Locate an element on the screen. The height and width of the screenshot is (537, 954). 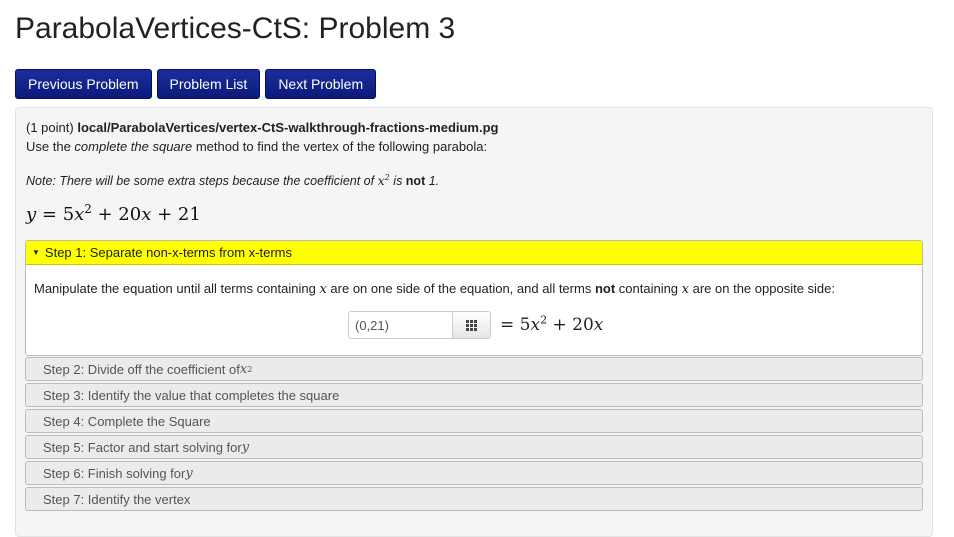
parabola-equation: y = 5x2 + 20x + 21 is located at coordinates (113, 213).